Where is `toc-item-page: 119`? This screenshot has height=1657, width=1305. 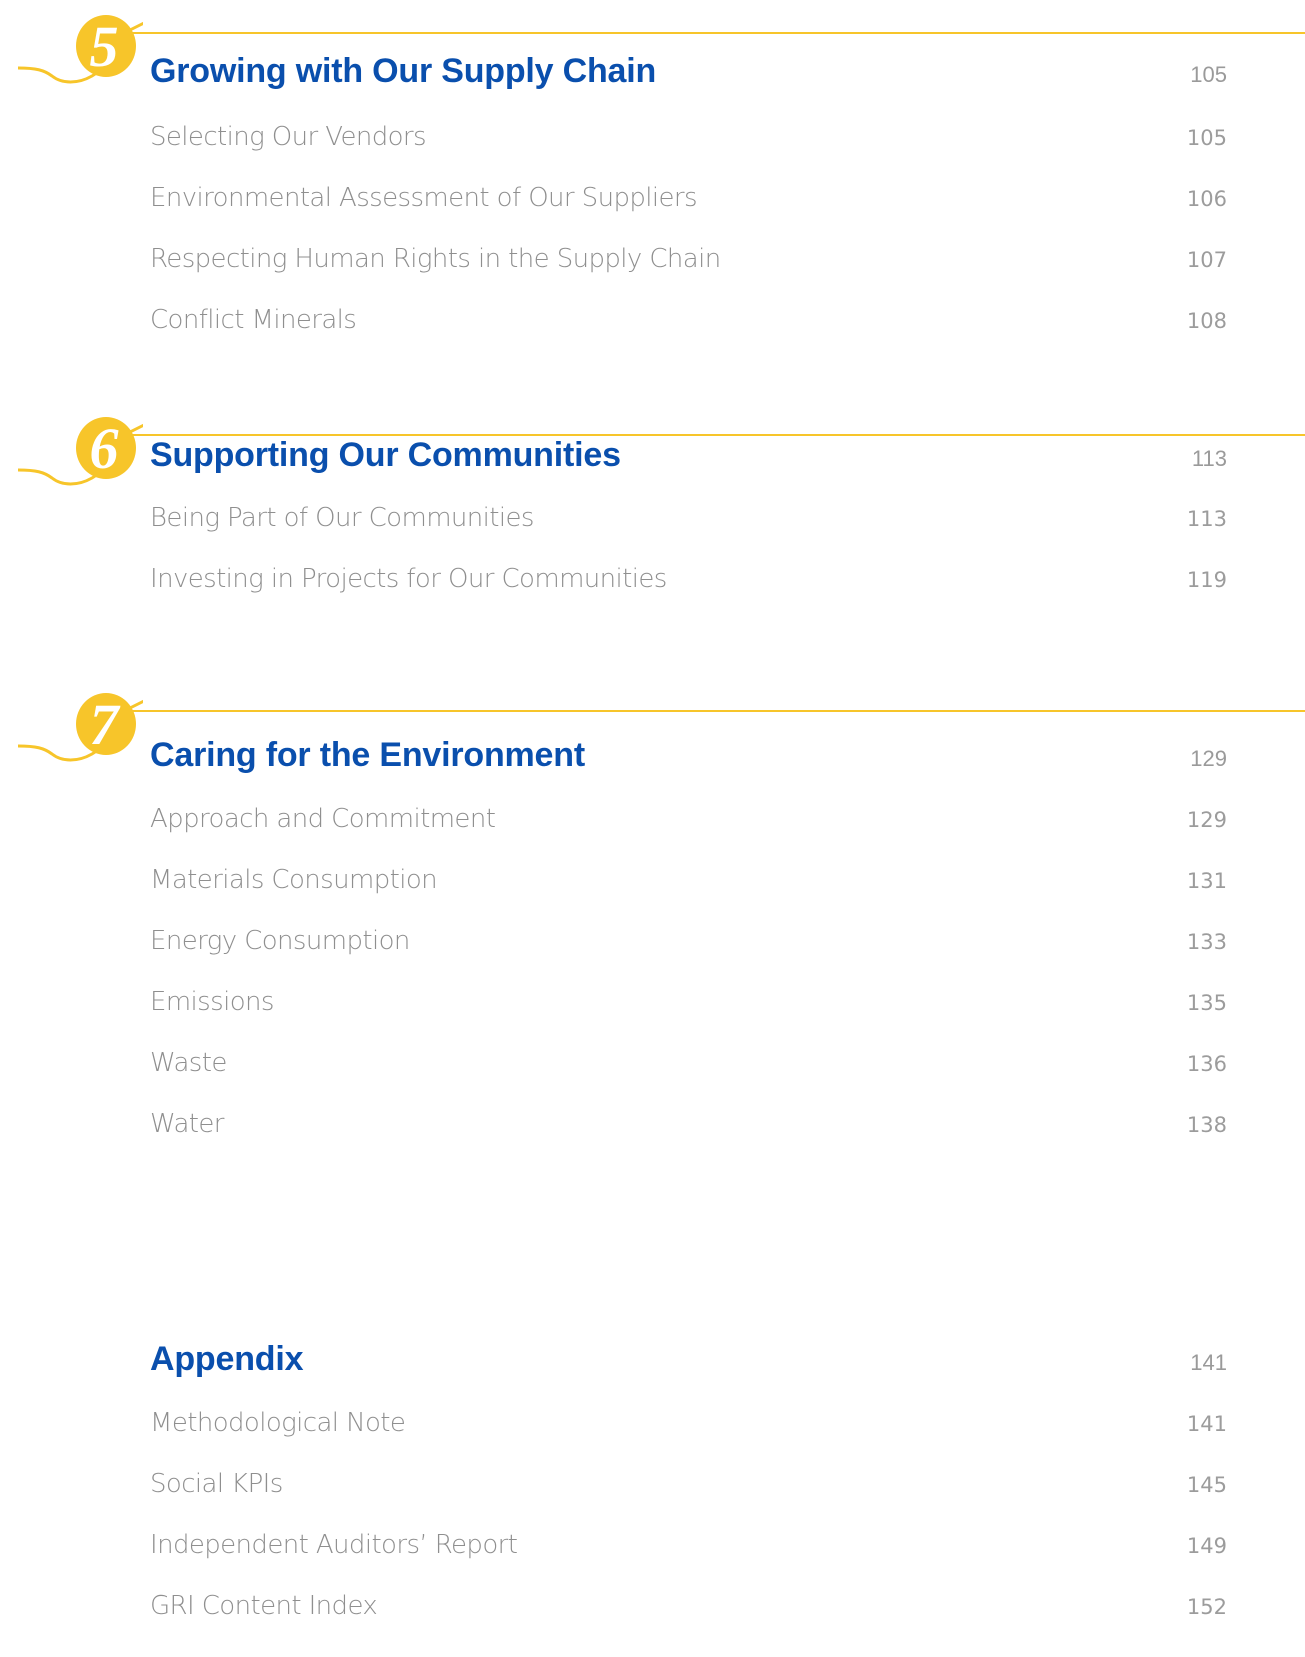 toc-item-page: 119 is located at coordinates (1206, 580).